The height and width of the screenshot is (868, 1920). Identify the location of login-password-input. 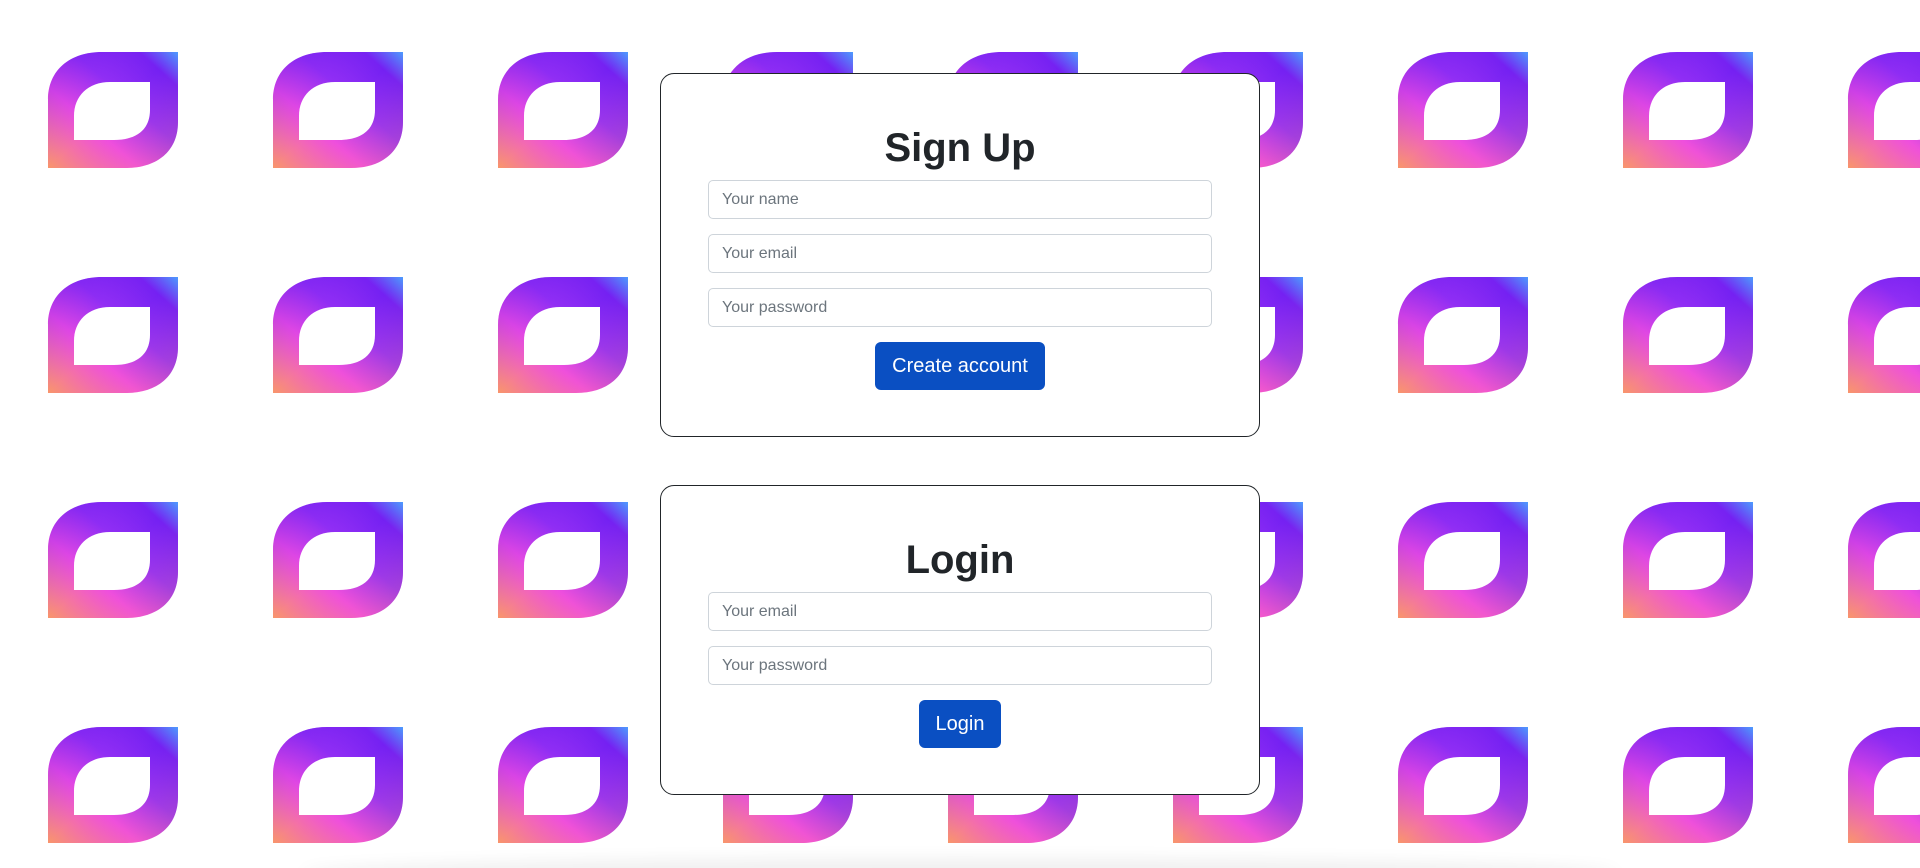
(960, 665).